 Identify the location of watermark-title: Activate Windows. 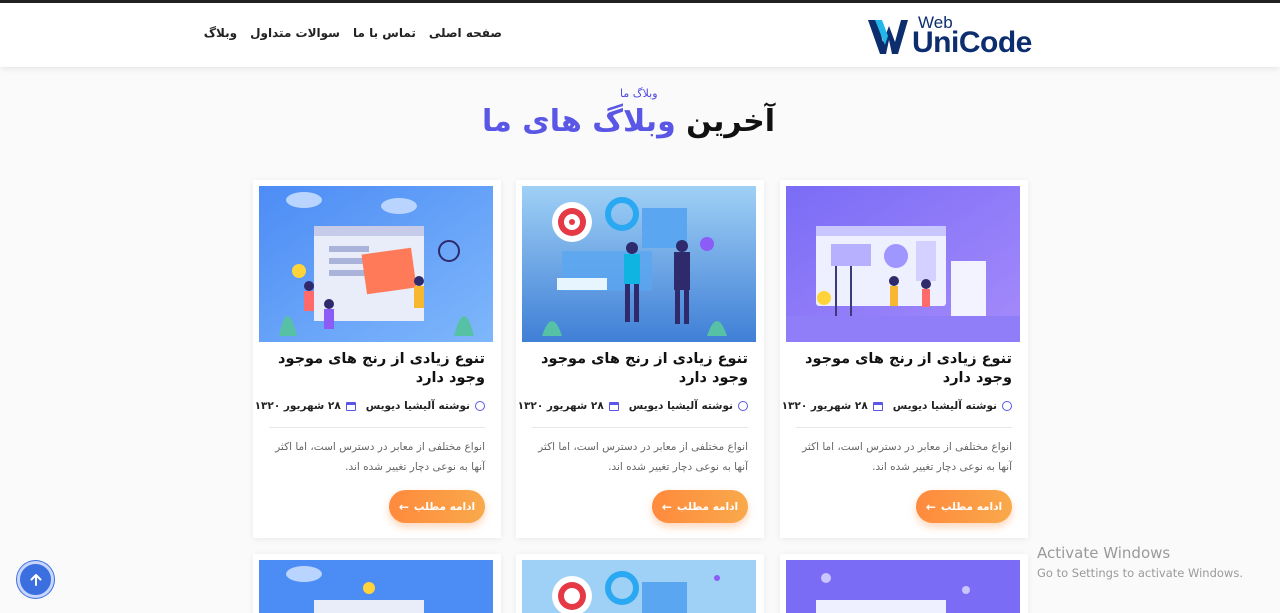
(1104, 553).